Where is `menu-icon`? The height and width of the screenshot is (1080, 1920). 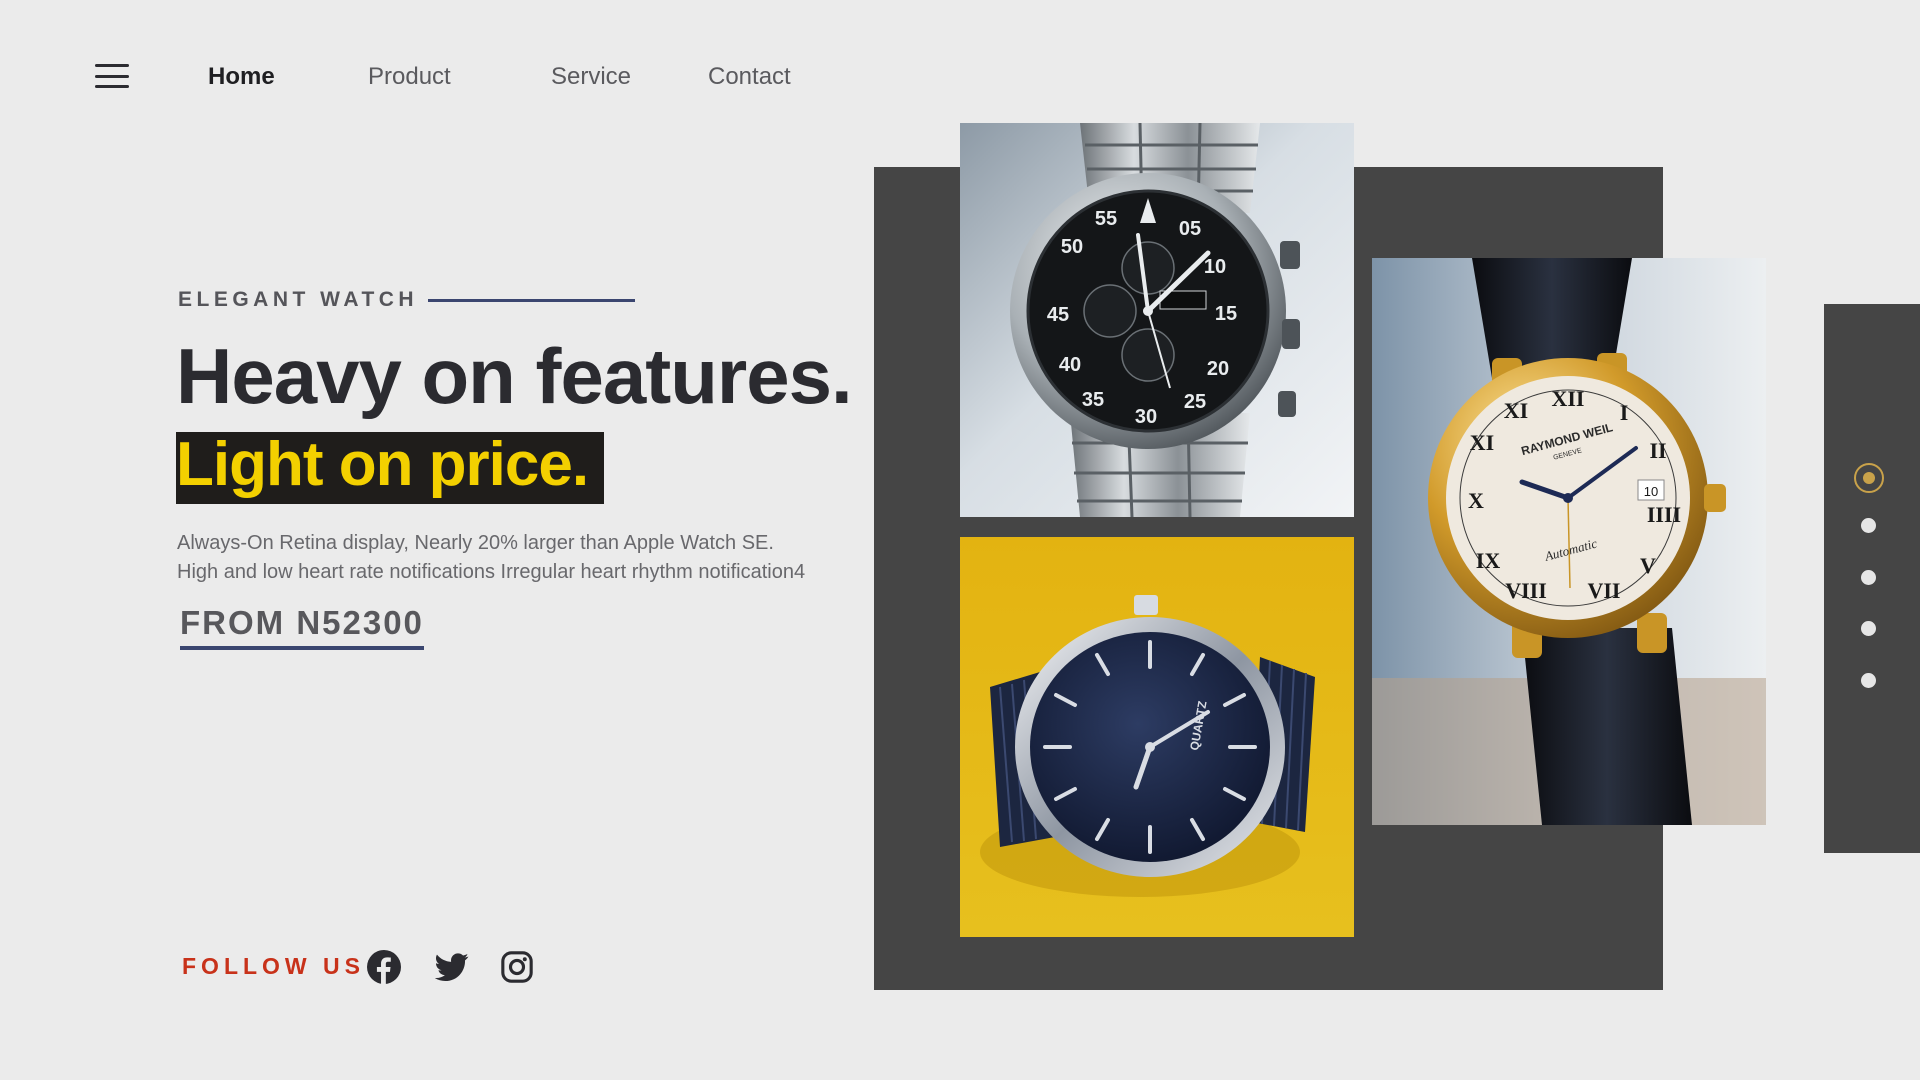 menu-icon is located at coordinates (112, 76).